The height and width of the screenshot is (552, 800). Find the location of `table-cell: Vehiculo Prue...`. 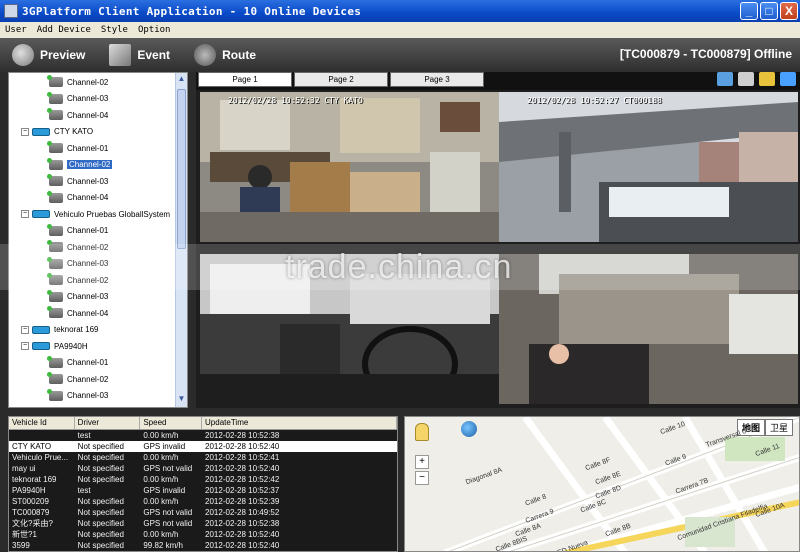

table-cell: Vehiculo Prue... is located at coordinates (40, 457).